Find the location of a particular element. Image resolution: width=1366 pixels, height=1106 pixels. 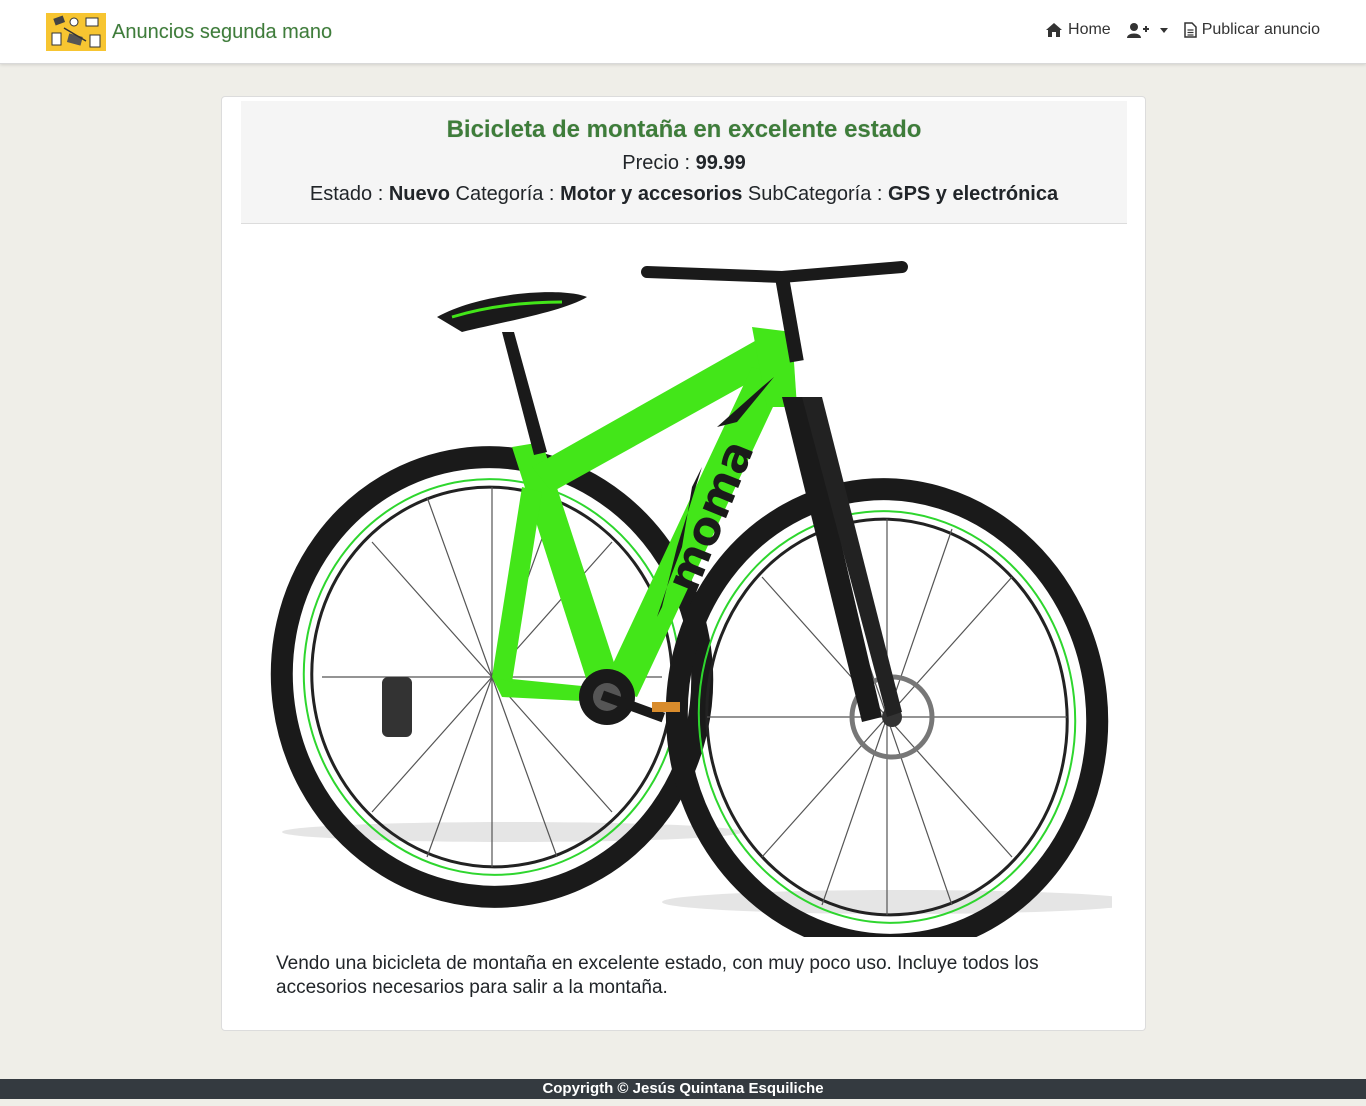

brand-link: Anuncios segunda mano is located at coordinates (189, 32).